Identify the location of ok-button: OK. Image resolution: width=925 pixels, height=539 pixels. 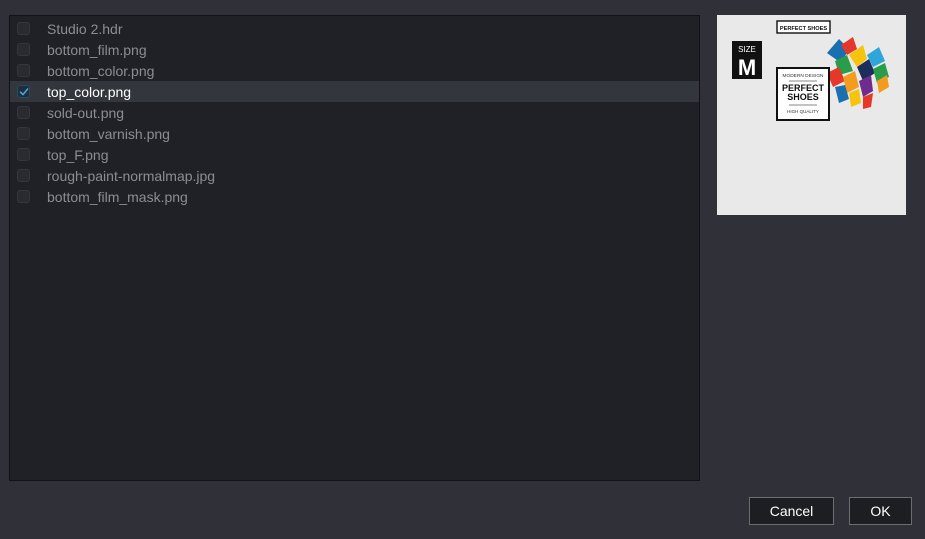
(880, 511).